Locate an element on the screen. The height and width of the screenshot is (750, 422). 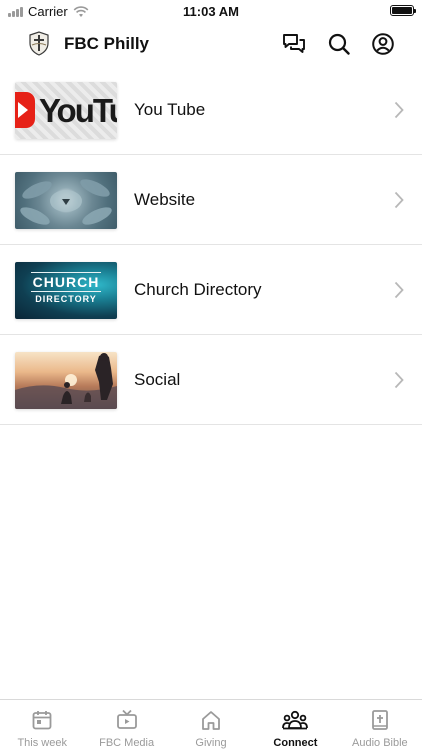
search-icon is located at coordinates (339, 44).